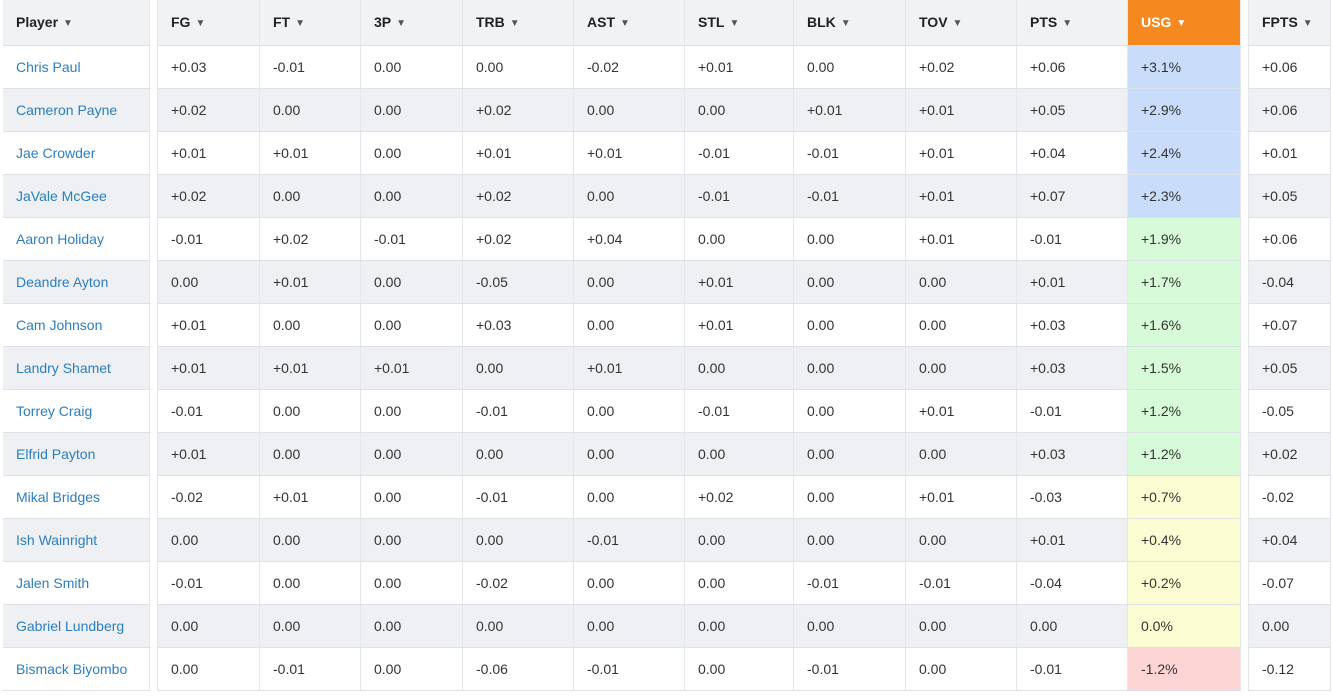  Describe the element at coordinates (1184, 325) in the screenshot. I see `usg-cell: +1.6%` at that location.